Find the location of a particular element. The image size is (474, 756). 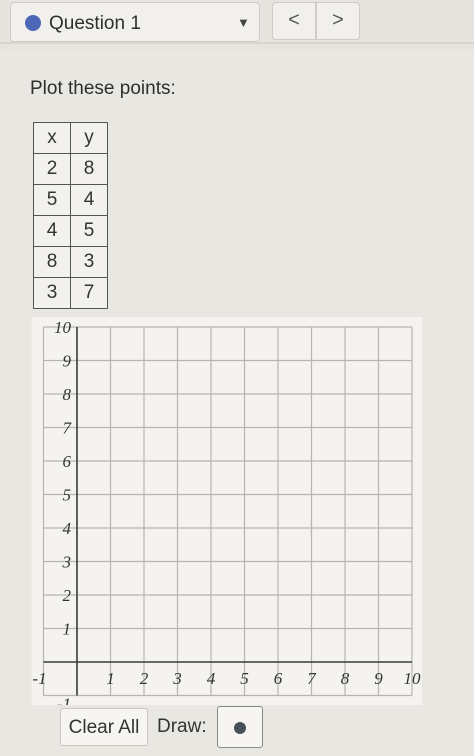

table-cell-y: 5 is located at coordinates (89, 231).